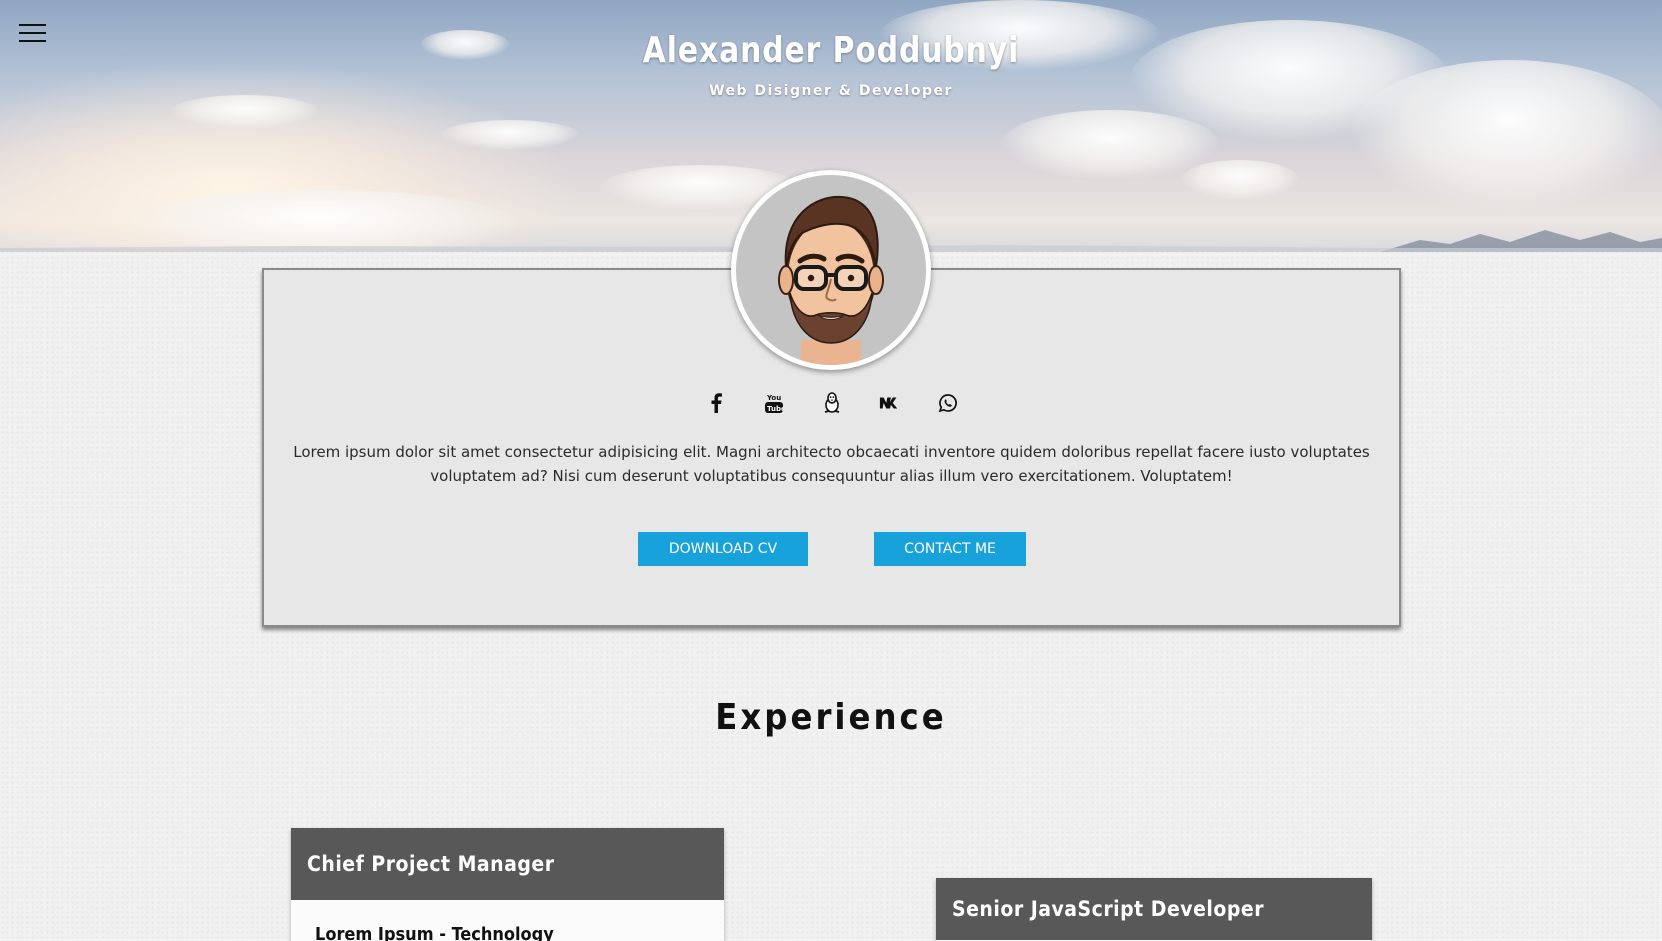  Describe the element at coordinates (32, 35) in the screenshot. I see `hamburger-menu-icon` at that location.